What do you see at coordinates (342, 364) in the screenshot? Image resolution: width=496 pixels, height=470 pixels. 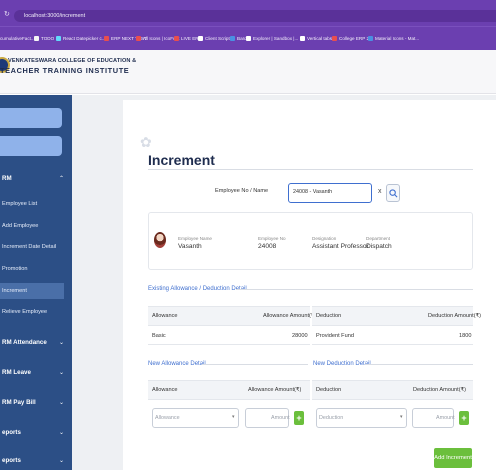 I see `new-deduction-section-title: New Deduction Detail` at bounding box center [342, 364].